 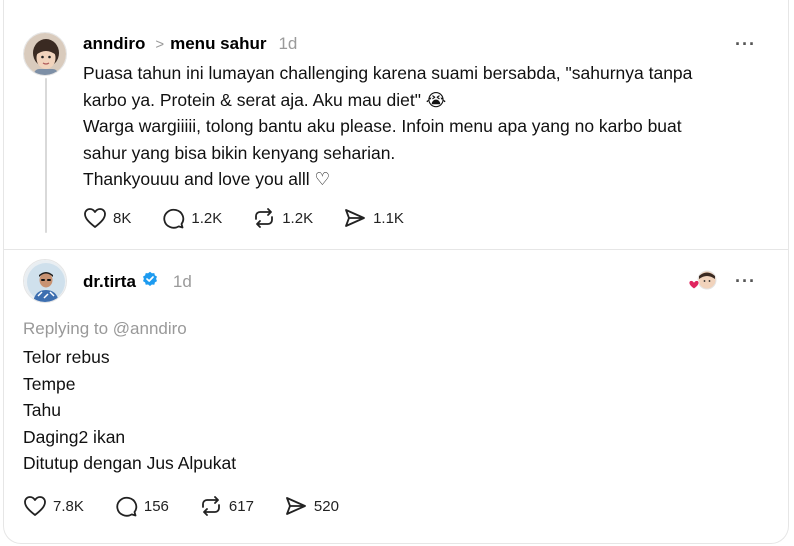 I want to click on author-liked-indicator, so click(x=703, y=281).